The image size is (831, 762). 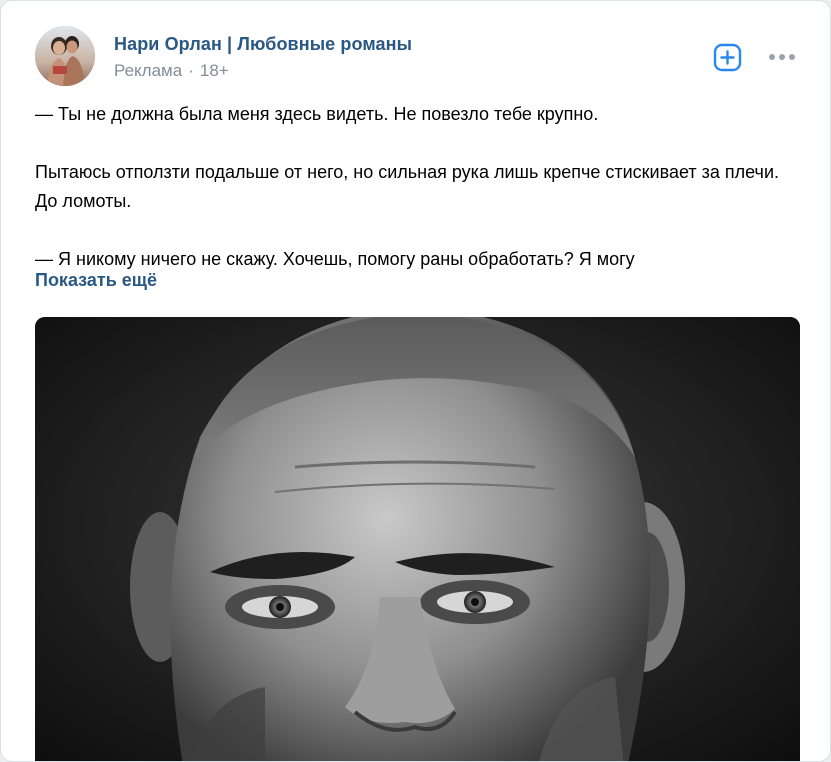 I want to click on age-rating-badge: 18+, so click(x=214, y=70).